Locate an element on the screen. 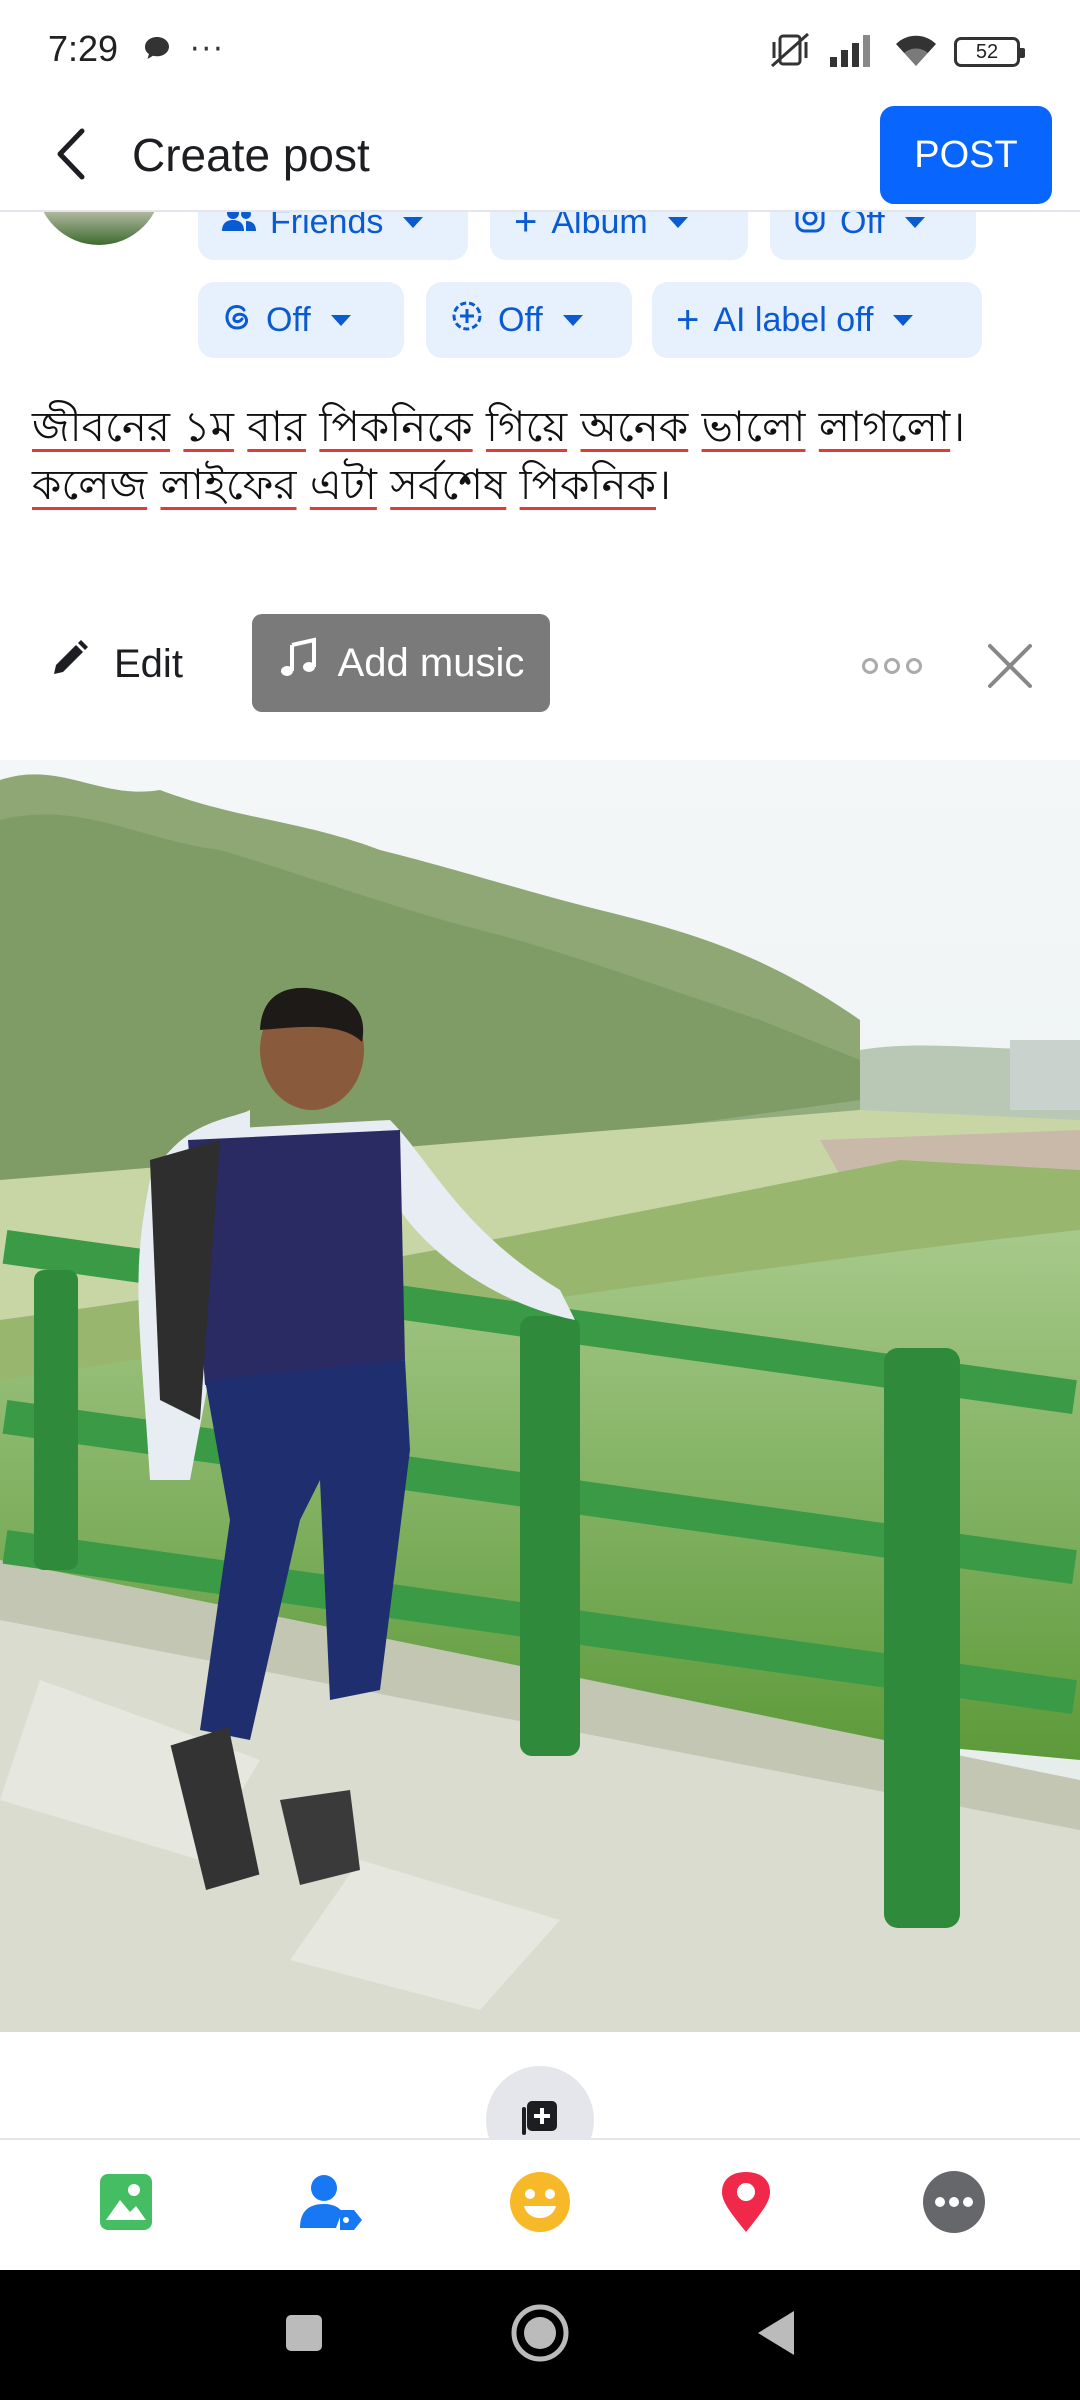  edit-button: Edit is located at coordinates (115, 664).